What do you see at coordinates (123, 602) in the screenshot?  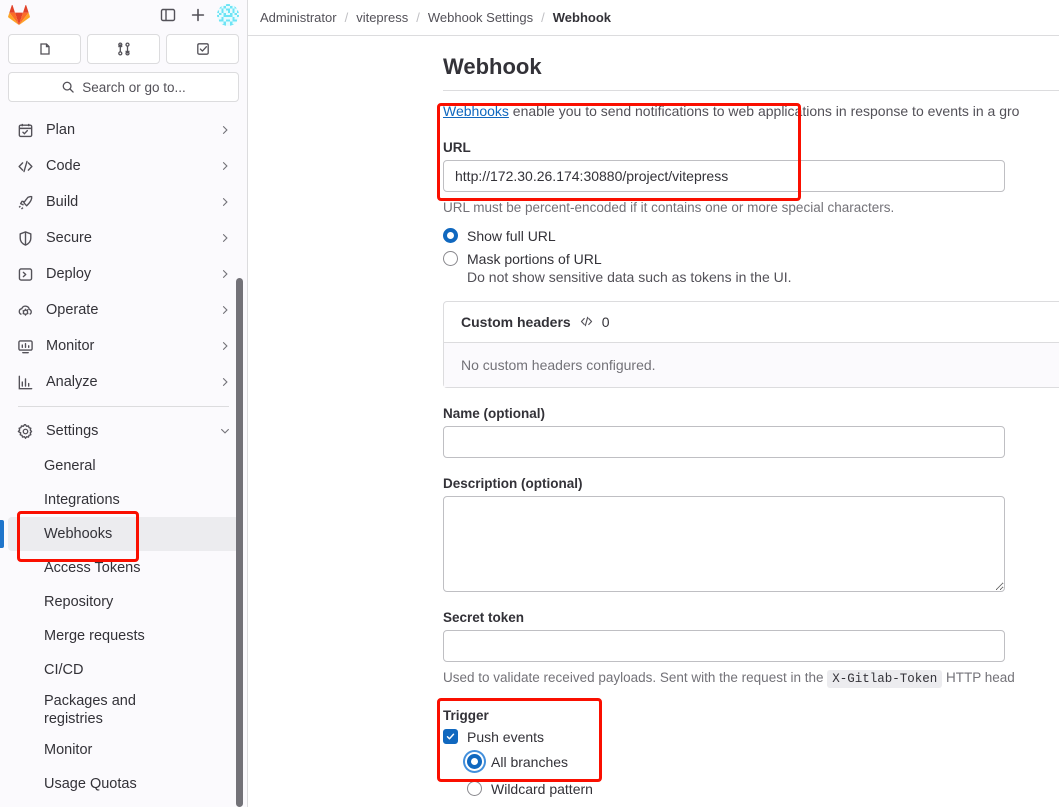 I see `sidebar-item-repository: Repository` at bounding box center [123, 602].